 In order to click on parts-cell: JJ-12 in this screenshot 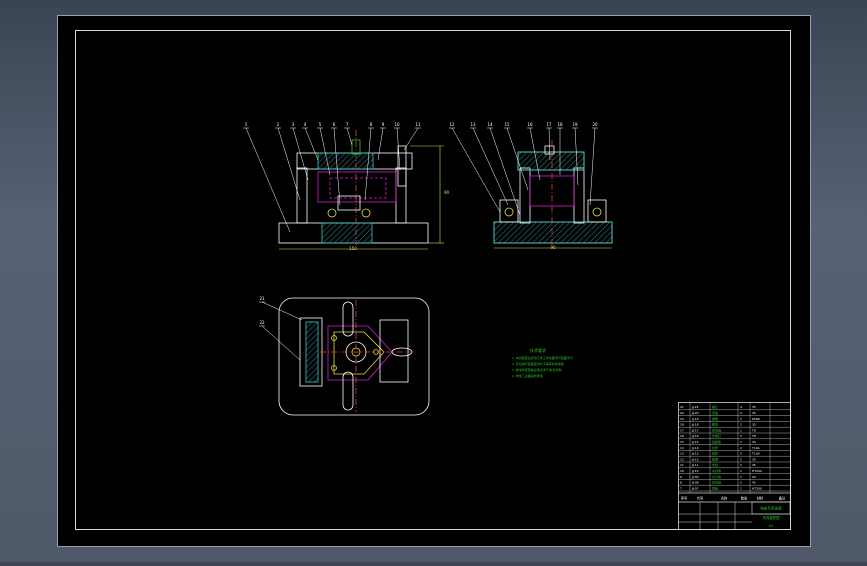, I will do `click(695, 459)`.